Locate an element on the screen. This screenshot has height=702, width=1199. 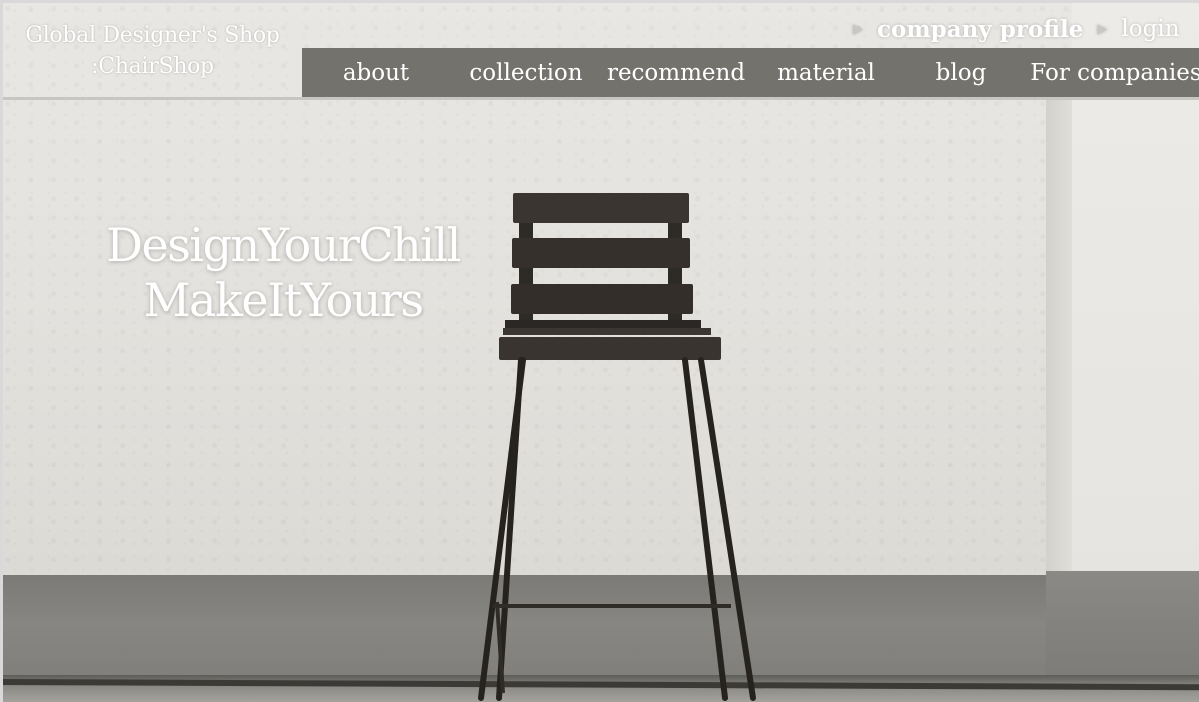
nav-blog: blog is located at coordinates (961, 72).